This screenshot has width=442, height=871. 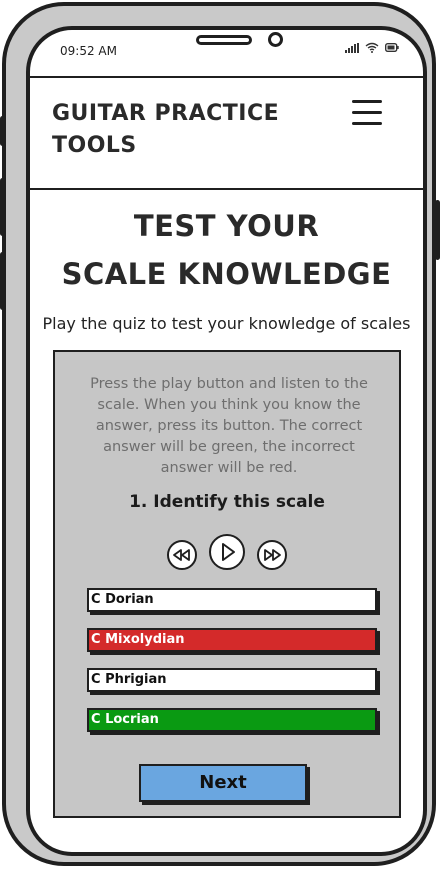 What do you see at coordinates (223, 783) in the screenshot?
I see `next-button: Next` at bounding box center [223, 783].